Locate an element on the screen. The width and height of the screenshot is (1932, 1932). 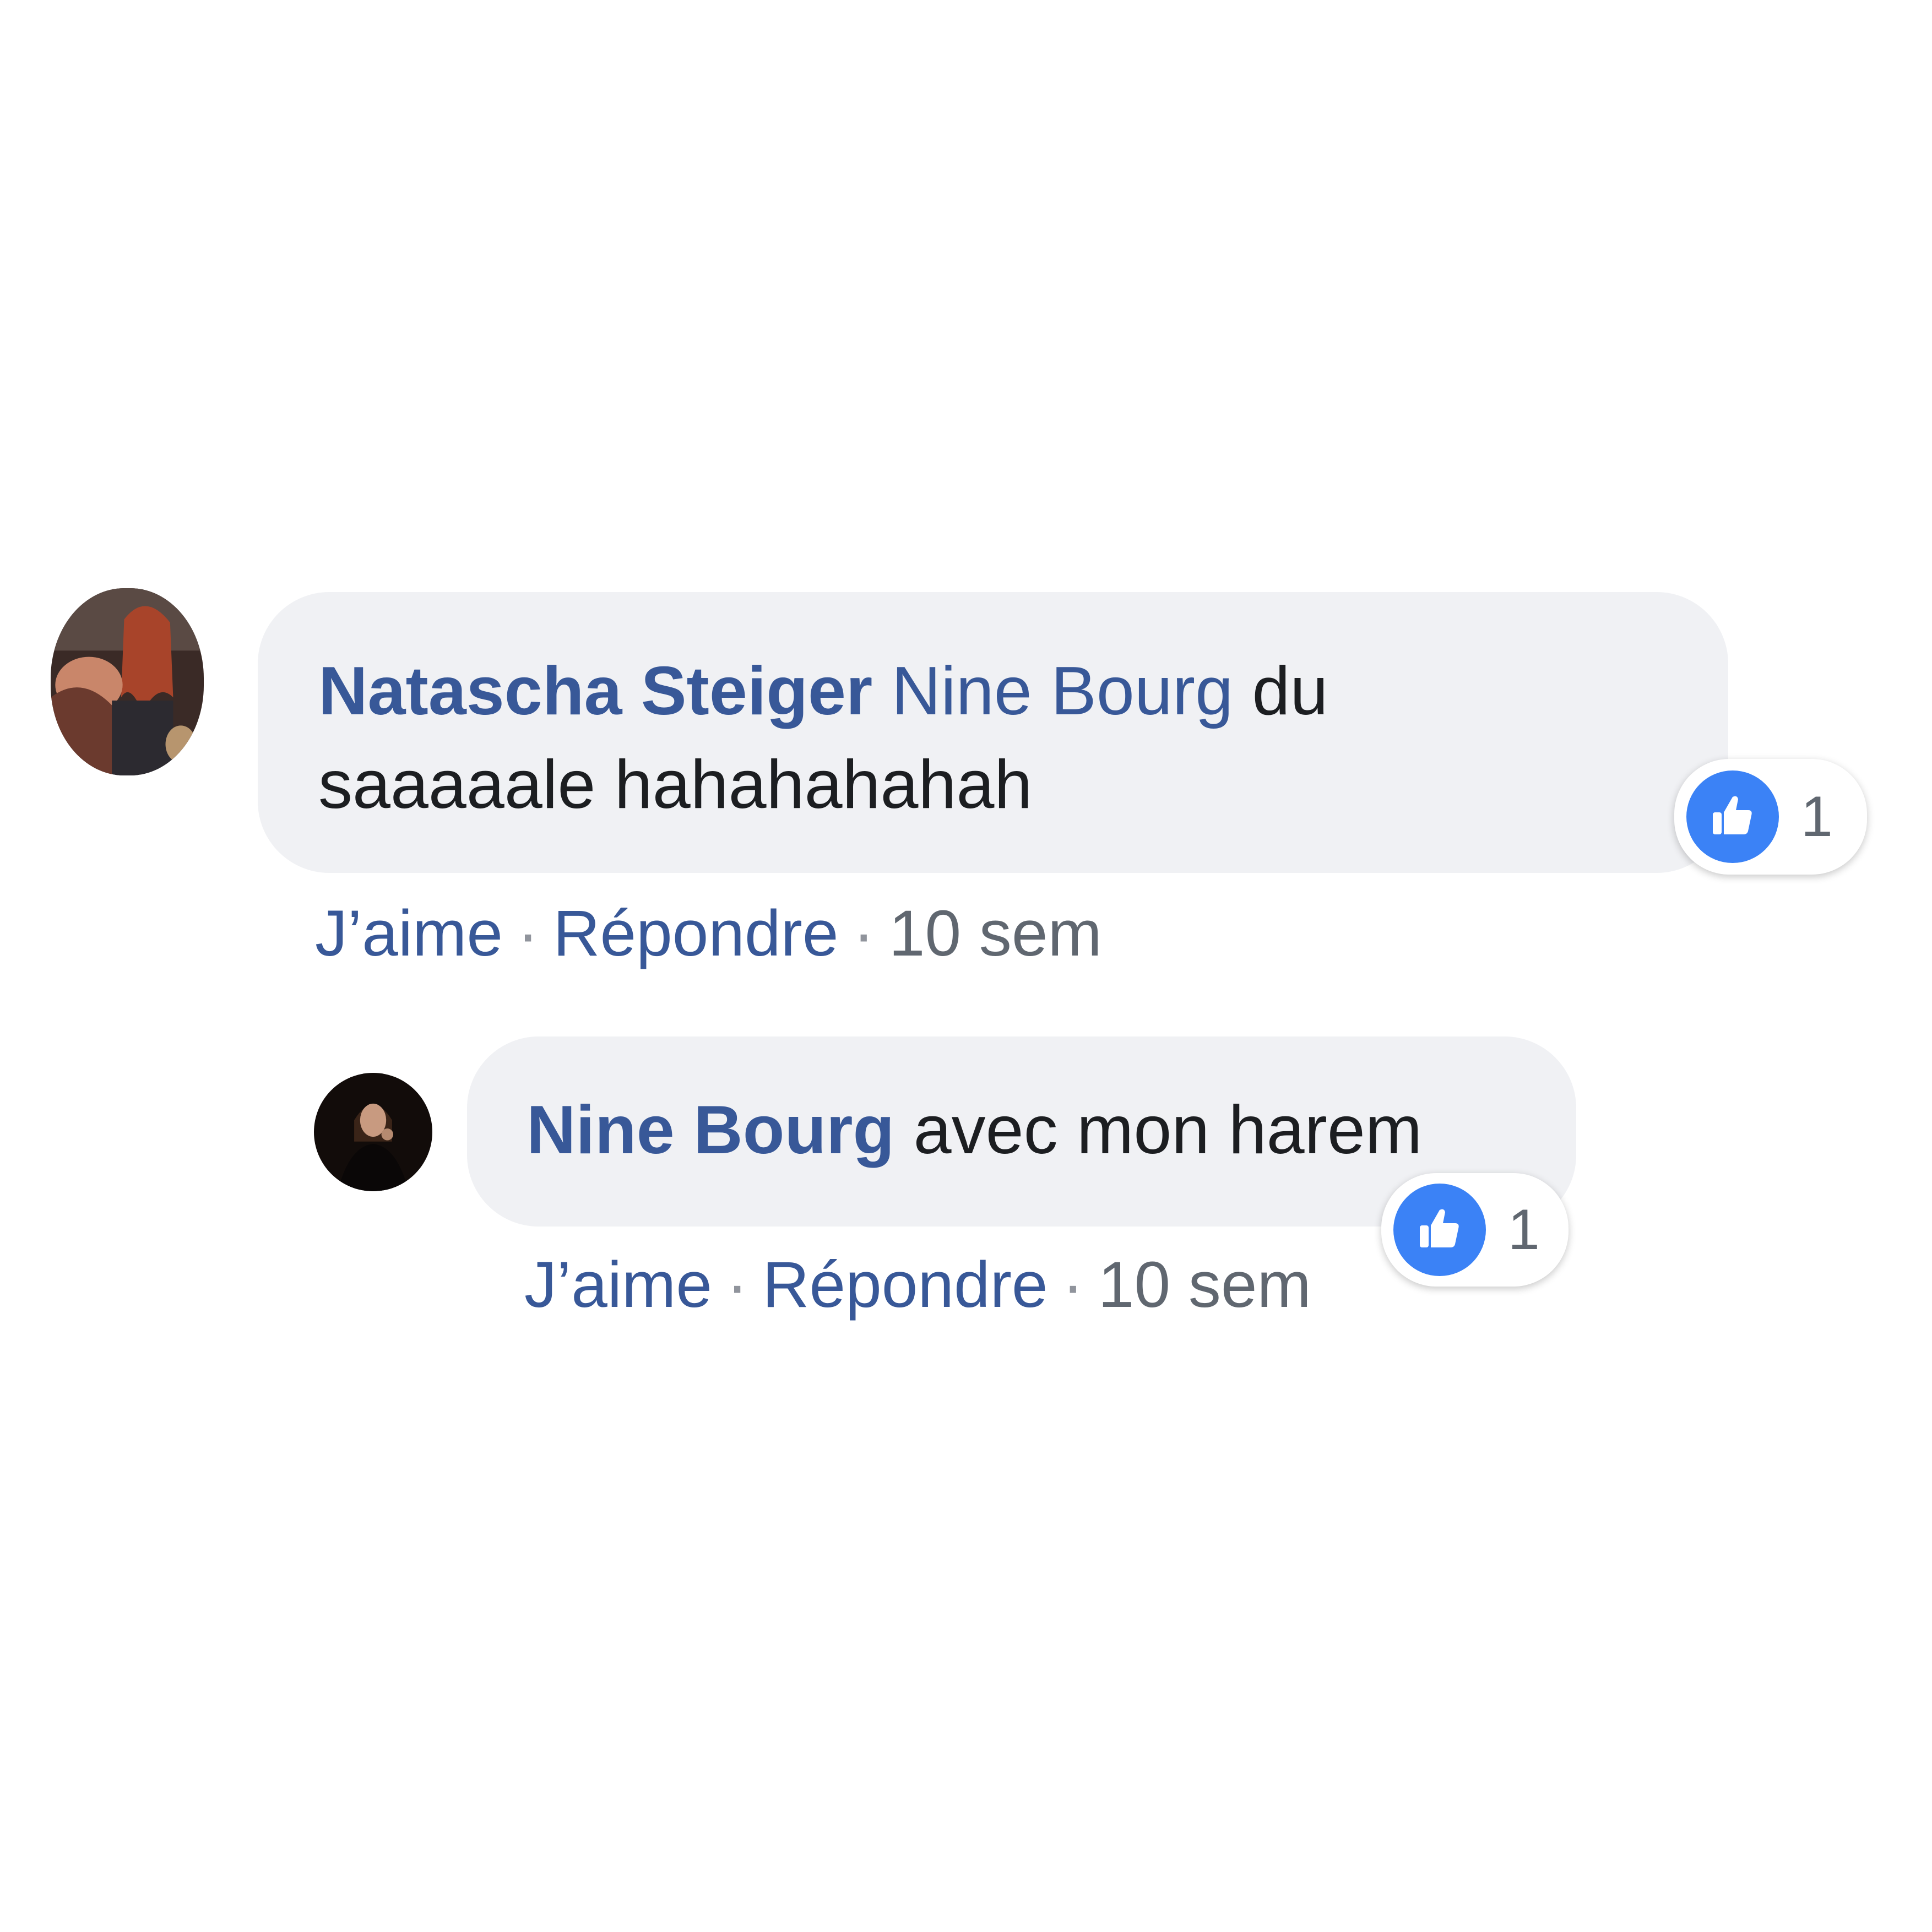
comment-1-text-line-1: Natascha Steiger Nine Bourg du is located at coordinates (1023, 691).